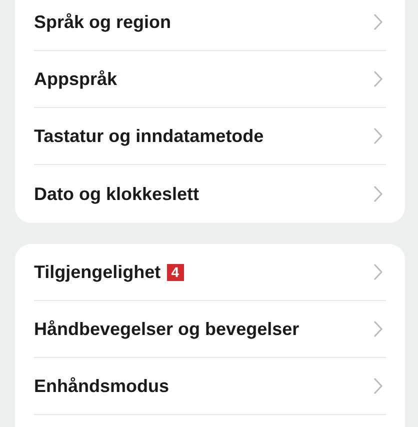  Describe the element at coordinates (210, 272) in the screenshot. I see `settings-item: Tilgjengelighet 4` at that location.